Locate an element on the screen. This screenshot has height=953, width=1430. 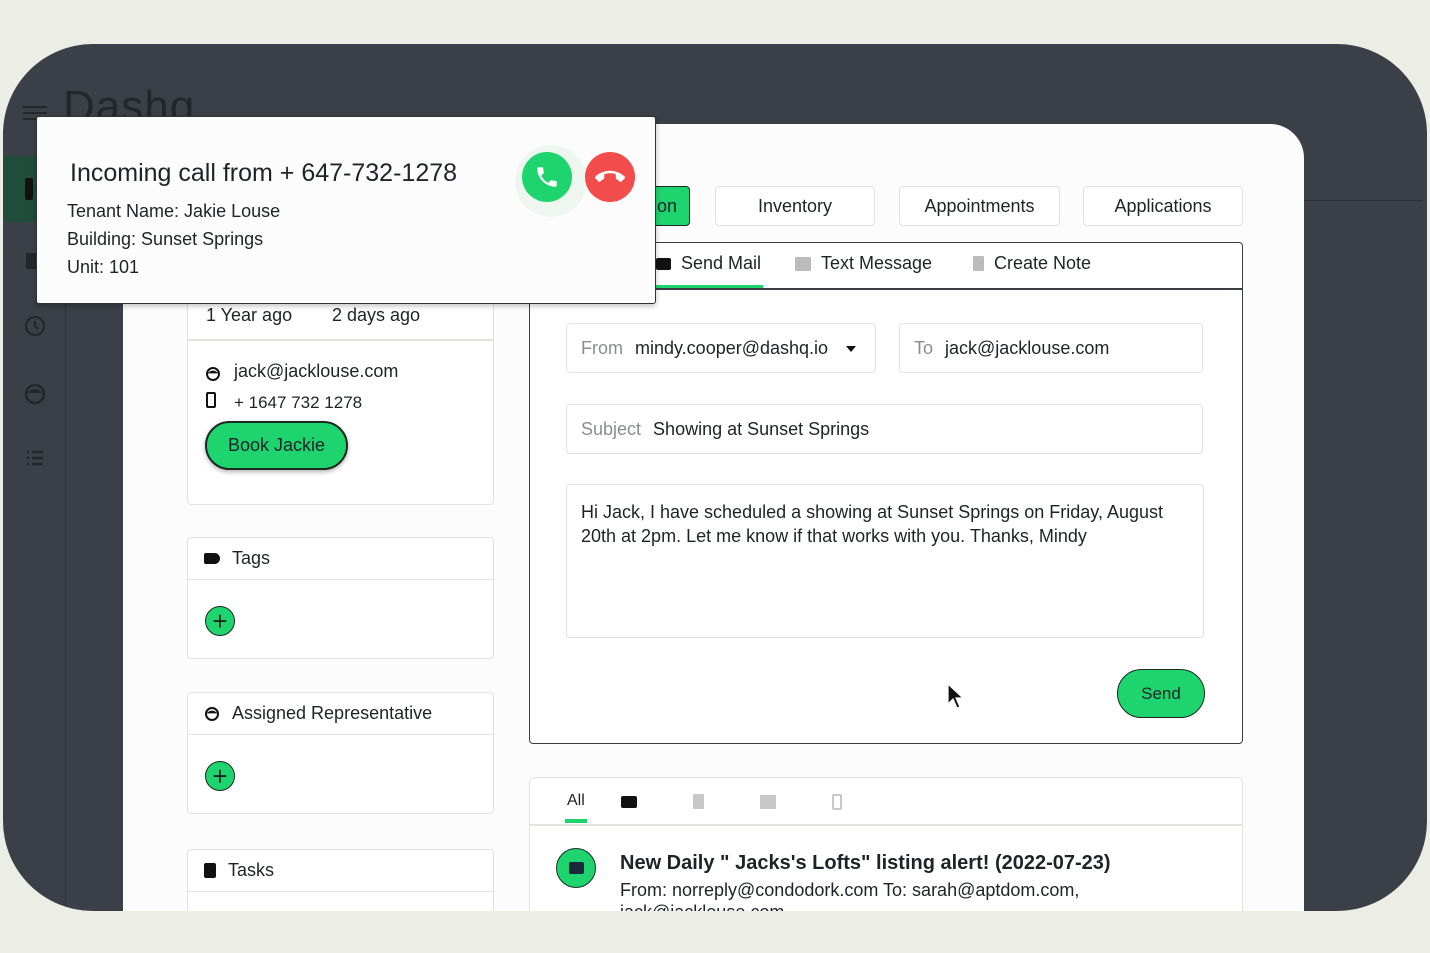
tab-create-note: Create Note is located at coordinates (1032, 263).